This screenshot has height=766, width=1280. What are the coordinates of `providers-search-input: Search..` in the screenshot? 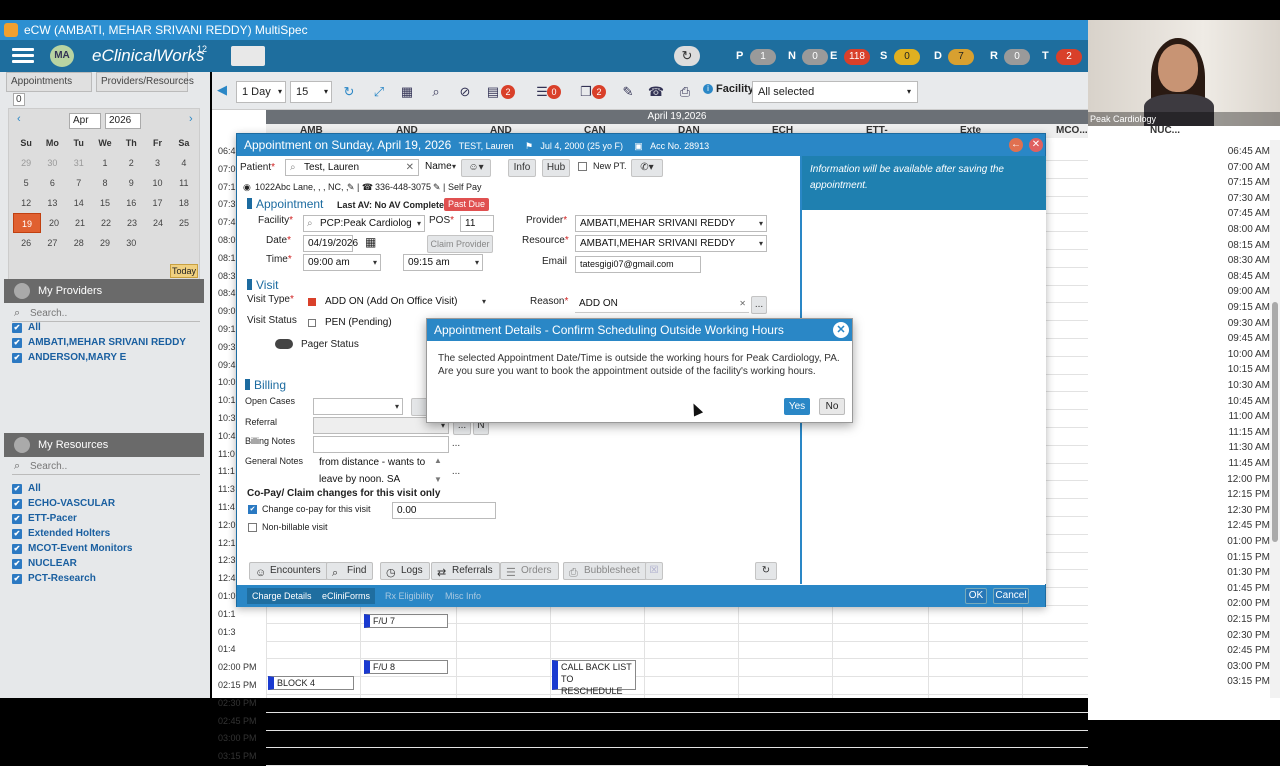 It's located at (106, 313).